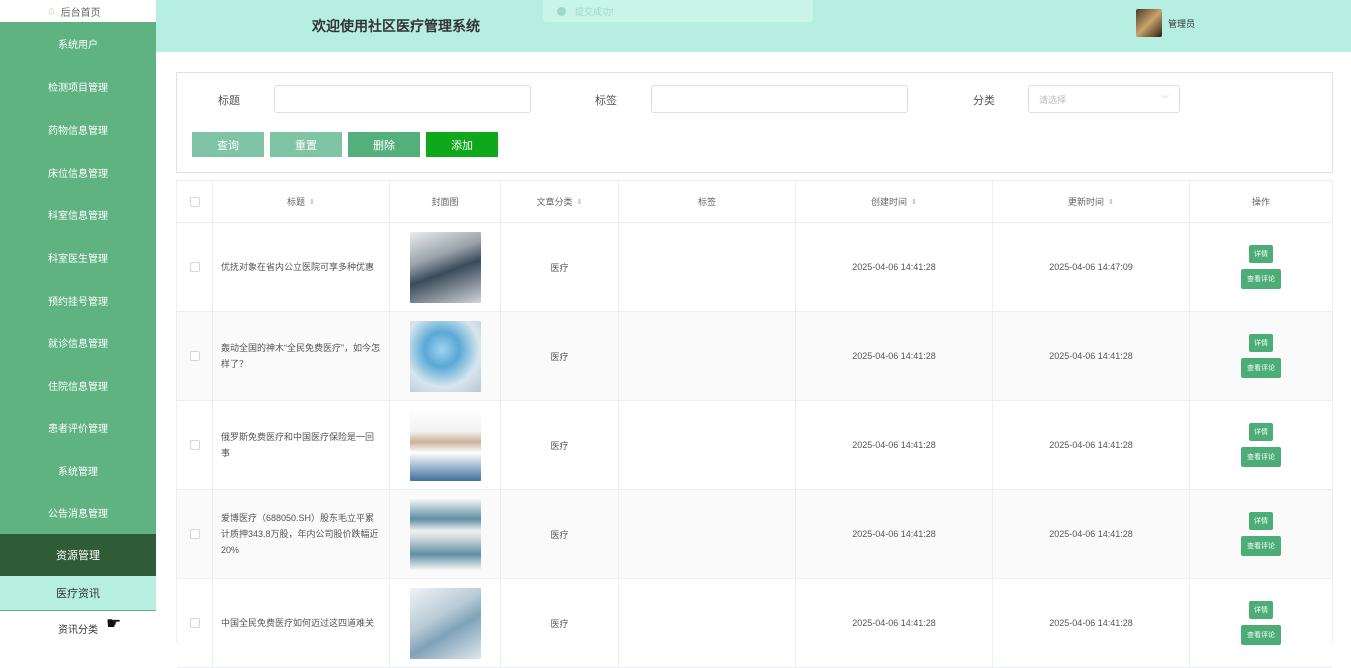  I want to click on col-created: 创建时间 ⇕, so click(894, 201).